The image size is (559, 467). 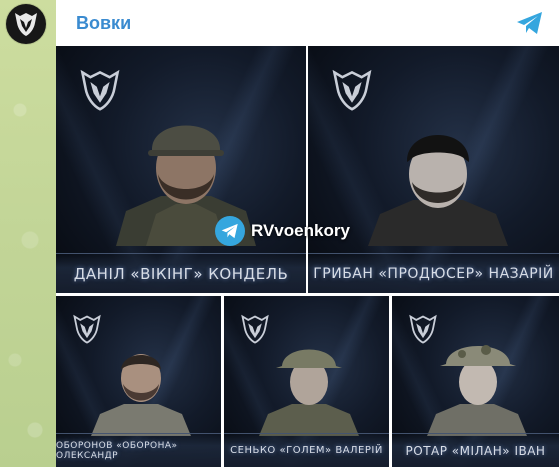 I want to click on photo-caption: ОБОРОНОВ «ОБОРОНА» ОЛЕКСАНДР, so click(x=138, y=450).